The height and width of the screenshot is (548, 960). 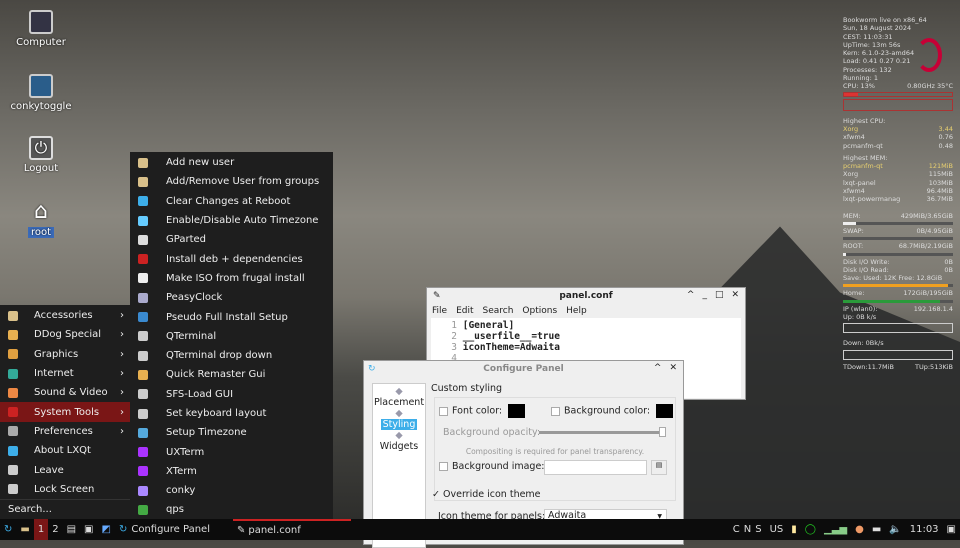 What do you see at coordinates (231, 316) in the screenshot?
I see `submenu-item: Pseudo Full Install Setup` at bounding box center [231, 316].